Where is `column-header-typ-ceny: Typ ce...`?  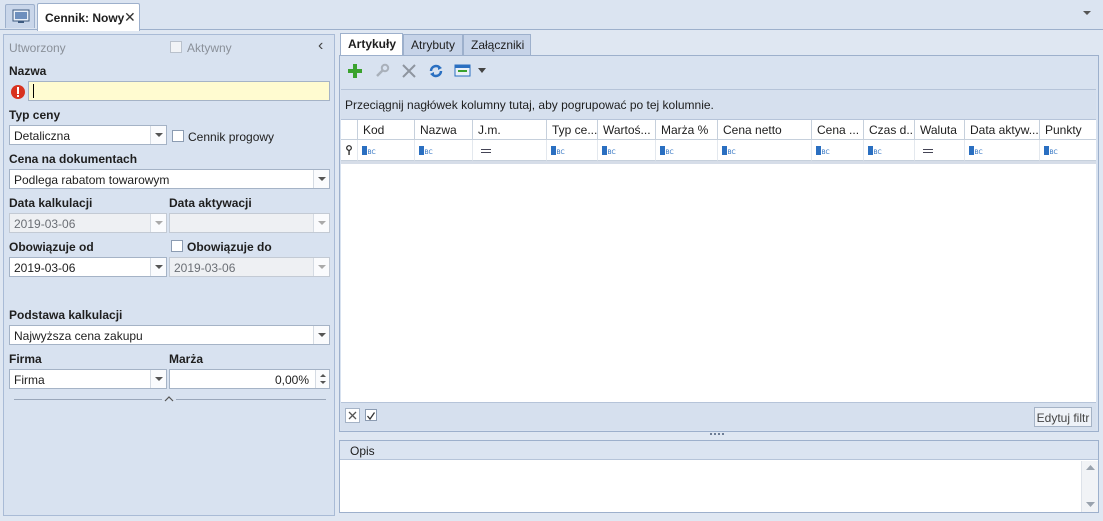 column-header-typ-ceny: Typ ce... is located at coordinates (572, 130).